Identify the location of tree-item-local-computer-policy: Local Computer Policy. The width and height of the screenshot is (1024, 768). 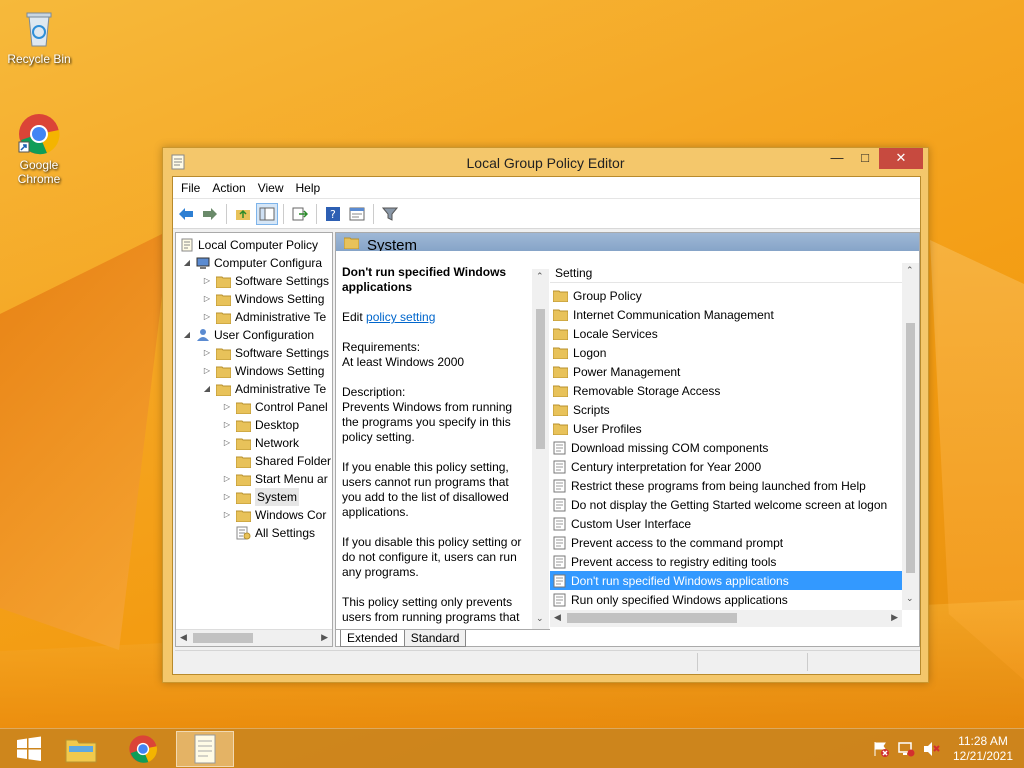
(249, 245).